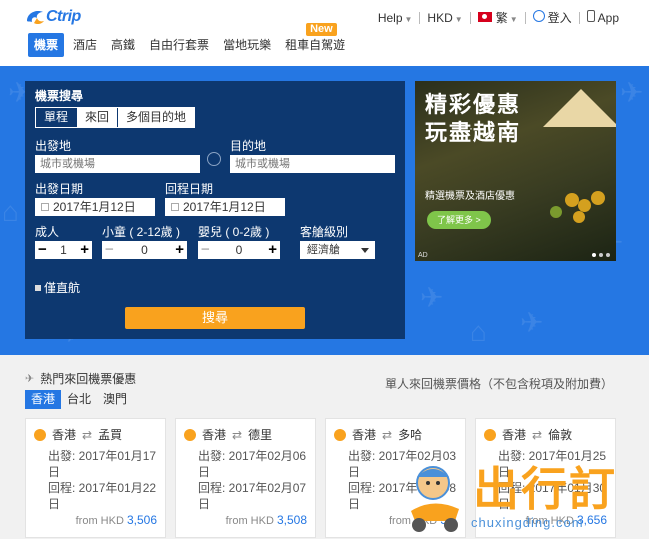  Describe the element at coordinates (59, 96) in the screenshot. I see `panel-title: 機票搜尋` at that location.